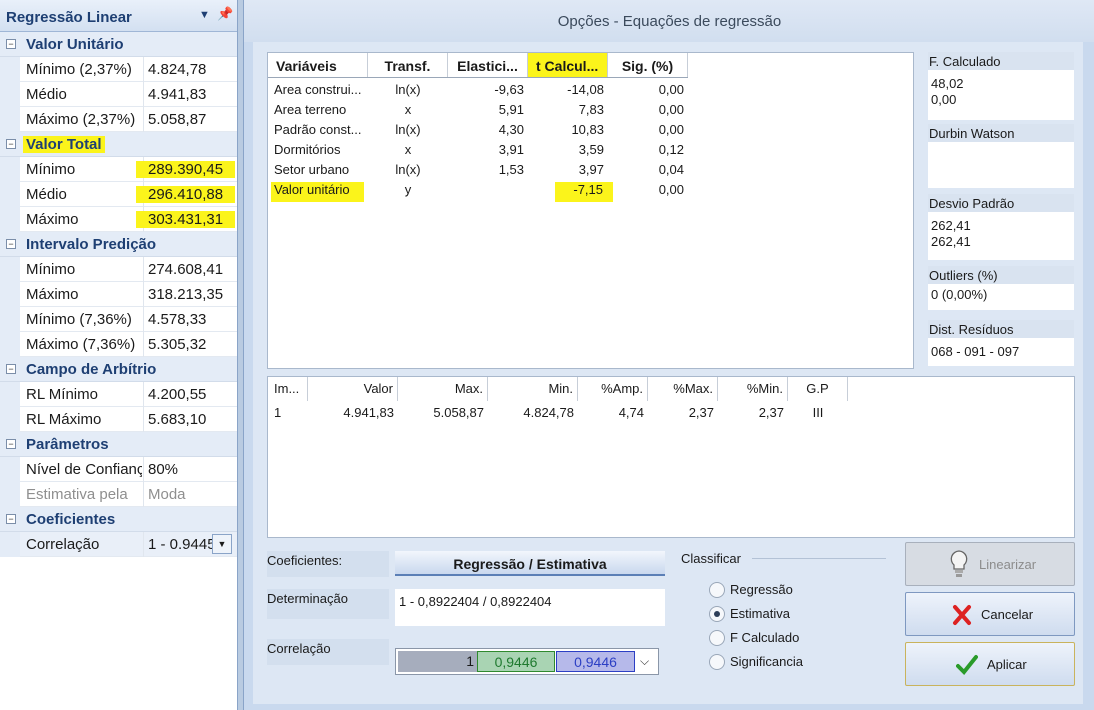 This screenshot has height=710, width=1094. What do you see at coordinates (186, 294) in the screenshot?
I see `property-value: 318.213,35` at bounding box center [186, 294].